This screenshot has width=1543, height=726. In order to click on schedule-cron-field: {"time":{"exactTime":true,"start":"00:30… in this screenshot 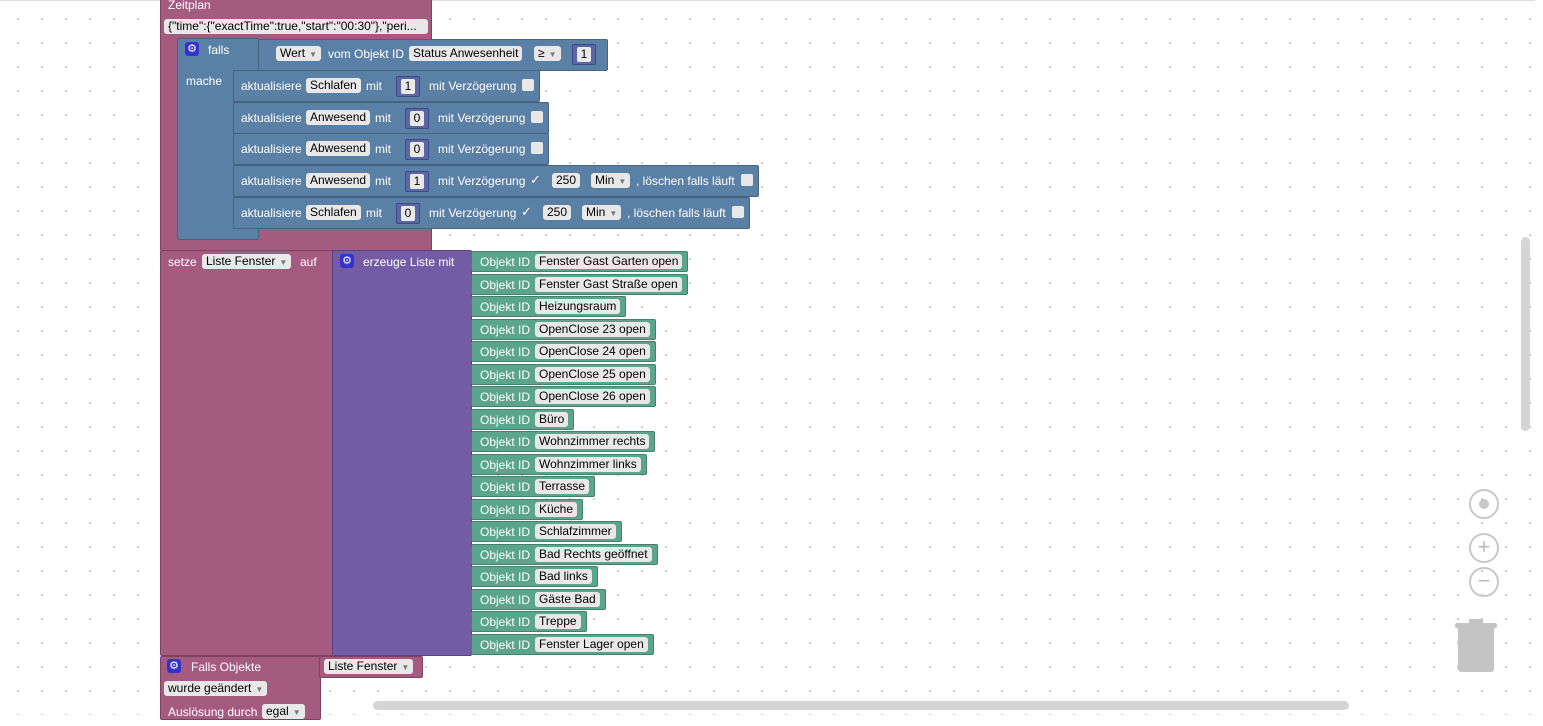, I will do `click(296, 26)`.